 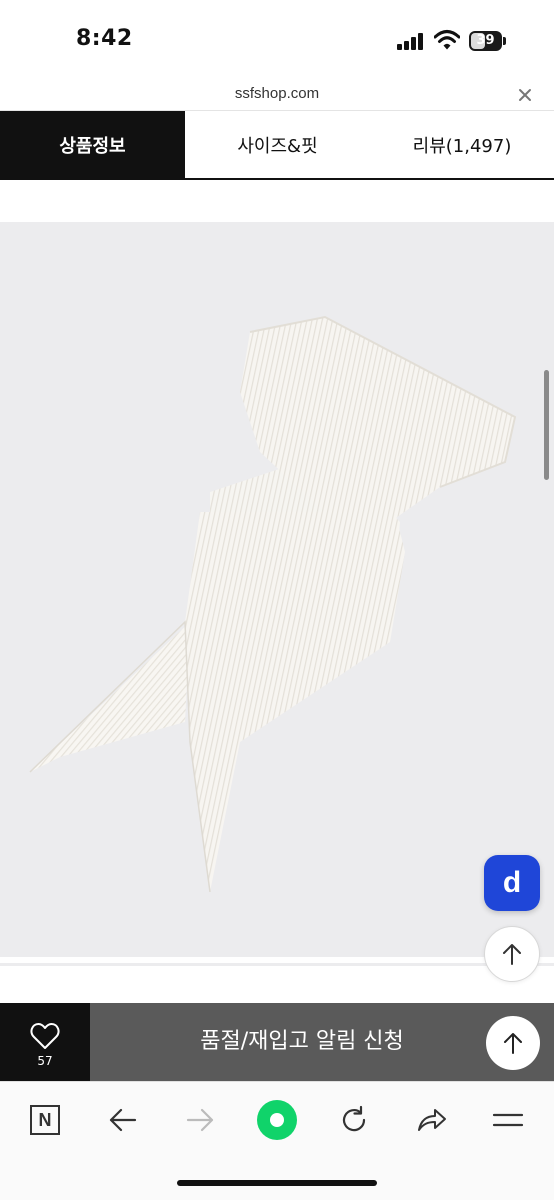 What do you see at coordinates (104, 38) in the screenshot?
I see `status-time: 8:42` at bounding box center [104, 38].